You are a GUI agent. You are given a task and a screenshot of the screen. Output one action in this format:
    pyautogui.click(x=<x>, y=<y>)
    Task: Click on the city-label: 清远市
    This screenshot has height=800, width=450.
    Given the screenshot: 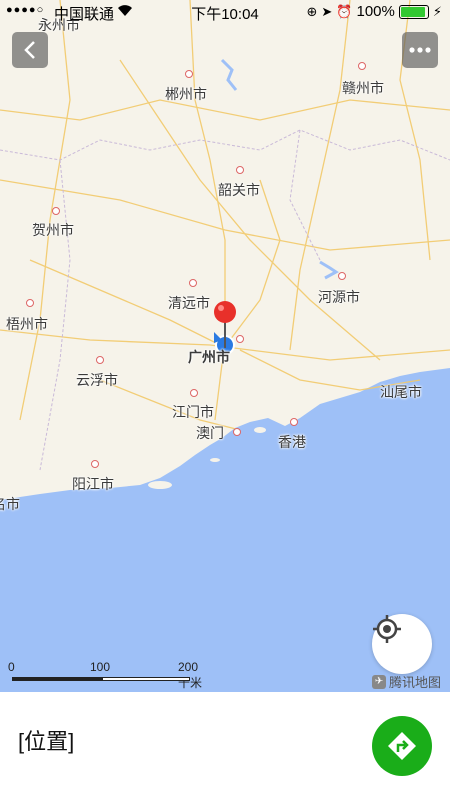 What is the action you would take?
    pyautogui.click(x=189, y=303)
    